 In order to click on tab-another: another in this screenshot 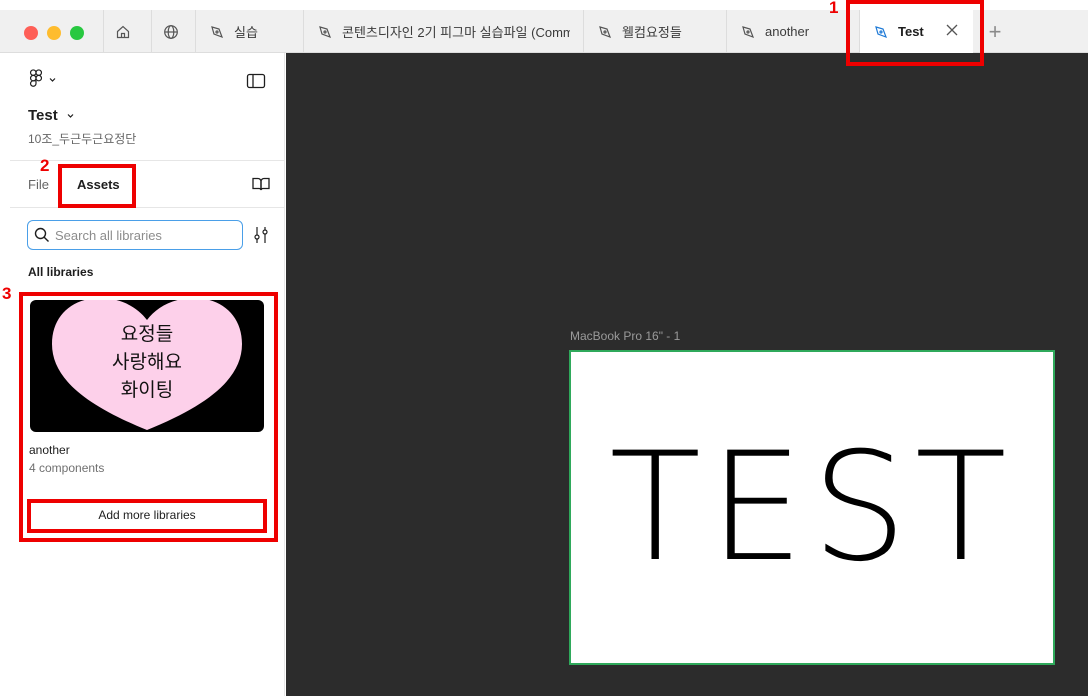, I will do `click(792, 31)`.